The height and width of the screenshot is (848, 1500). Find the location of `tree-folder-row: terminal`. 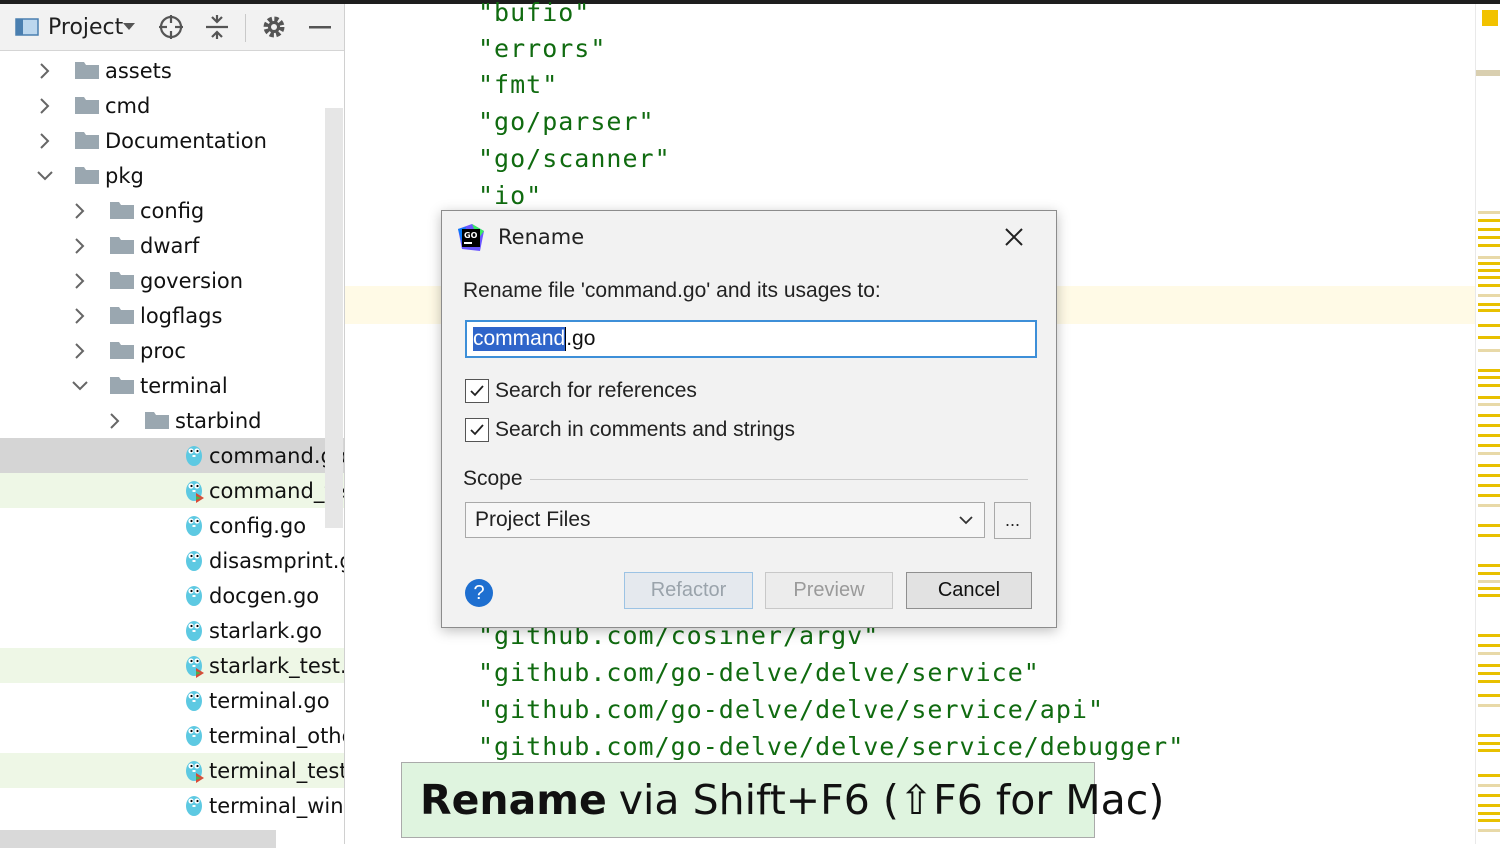

tree-folder-row: terminal is located at coordinates (172, 385).